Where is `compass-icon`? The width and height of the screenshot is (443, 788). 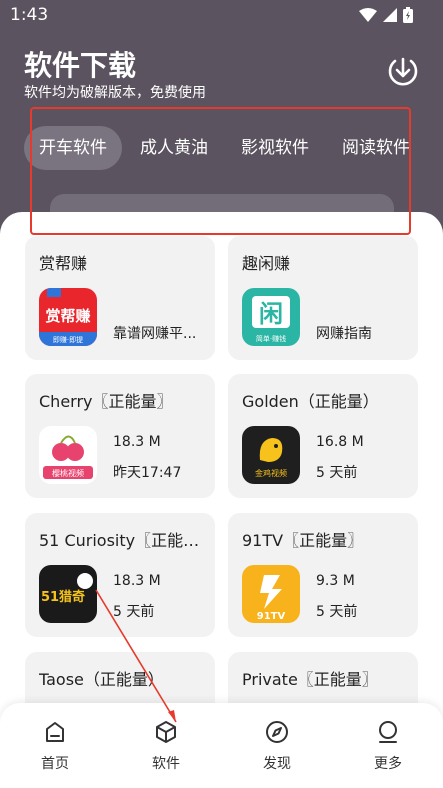 compass-icon is located at coordinates (277, 732).